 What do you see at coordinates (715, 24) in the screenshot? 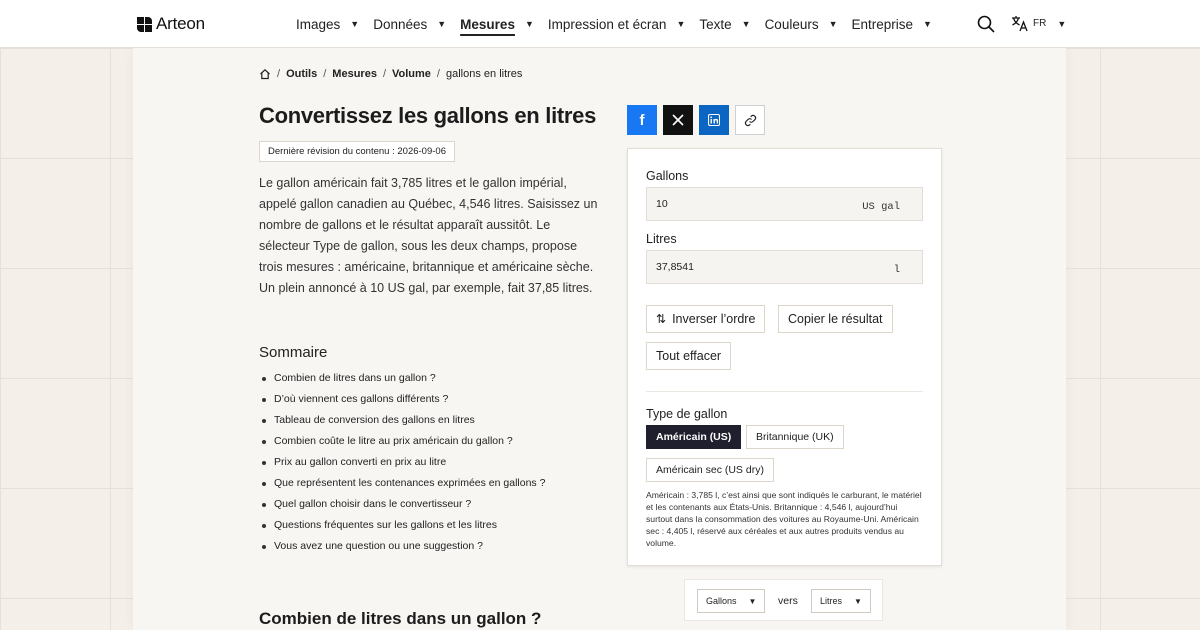
I see `nav-item-label: Texte` at bounding box center [715, 24].